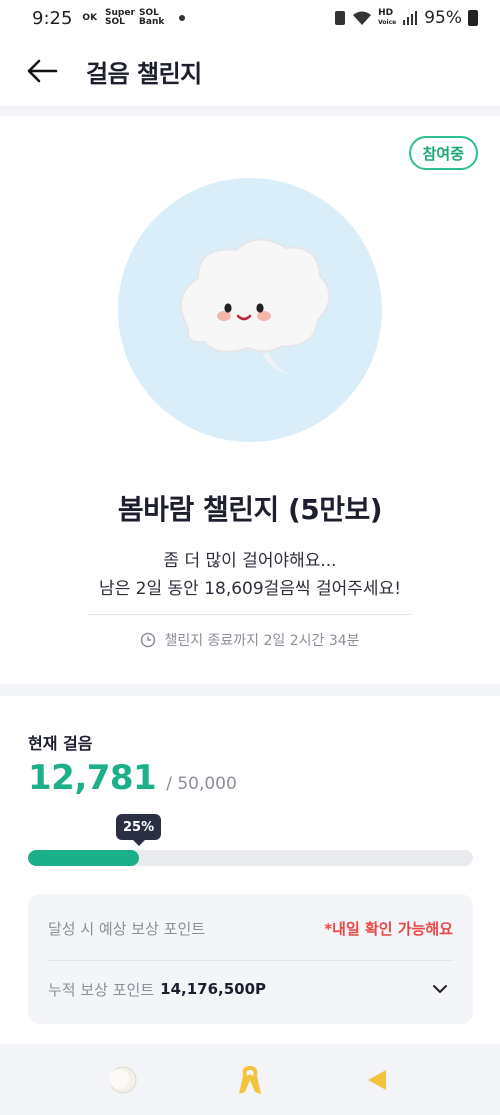  What do you see at coordinates (127, 929) in the screenshot?
I see `expected-reward-label: 달성 시 예상 보상 포인트` at bounding box center [127, 929].